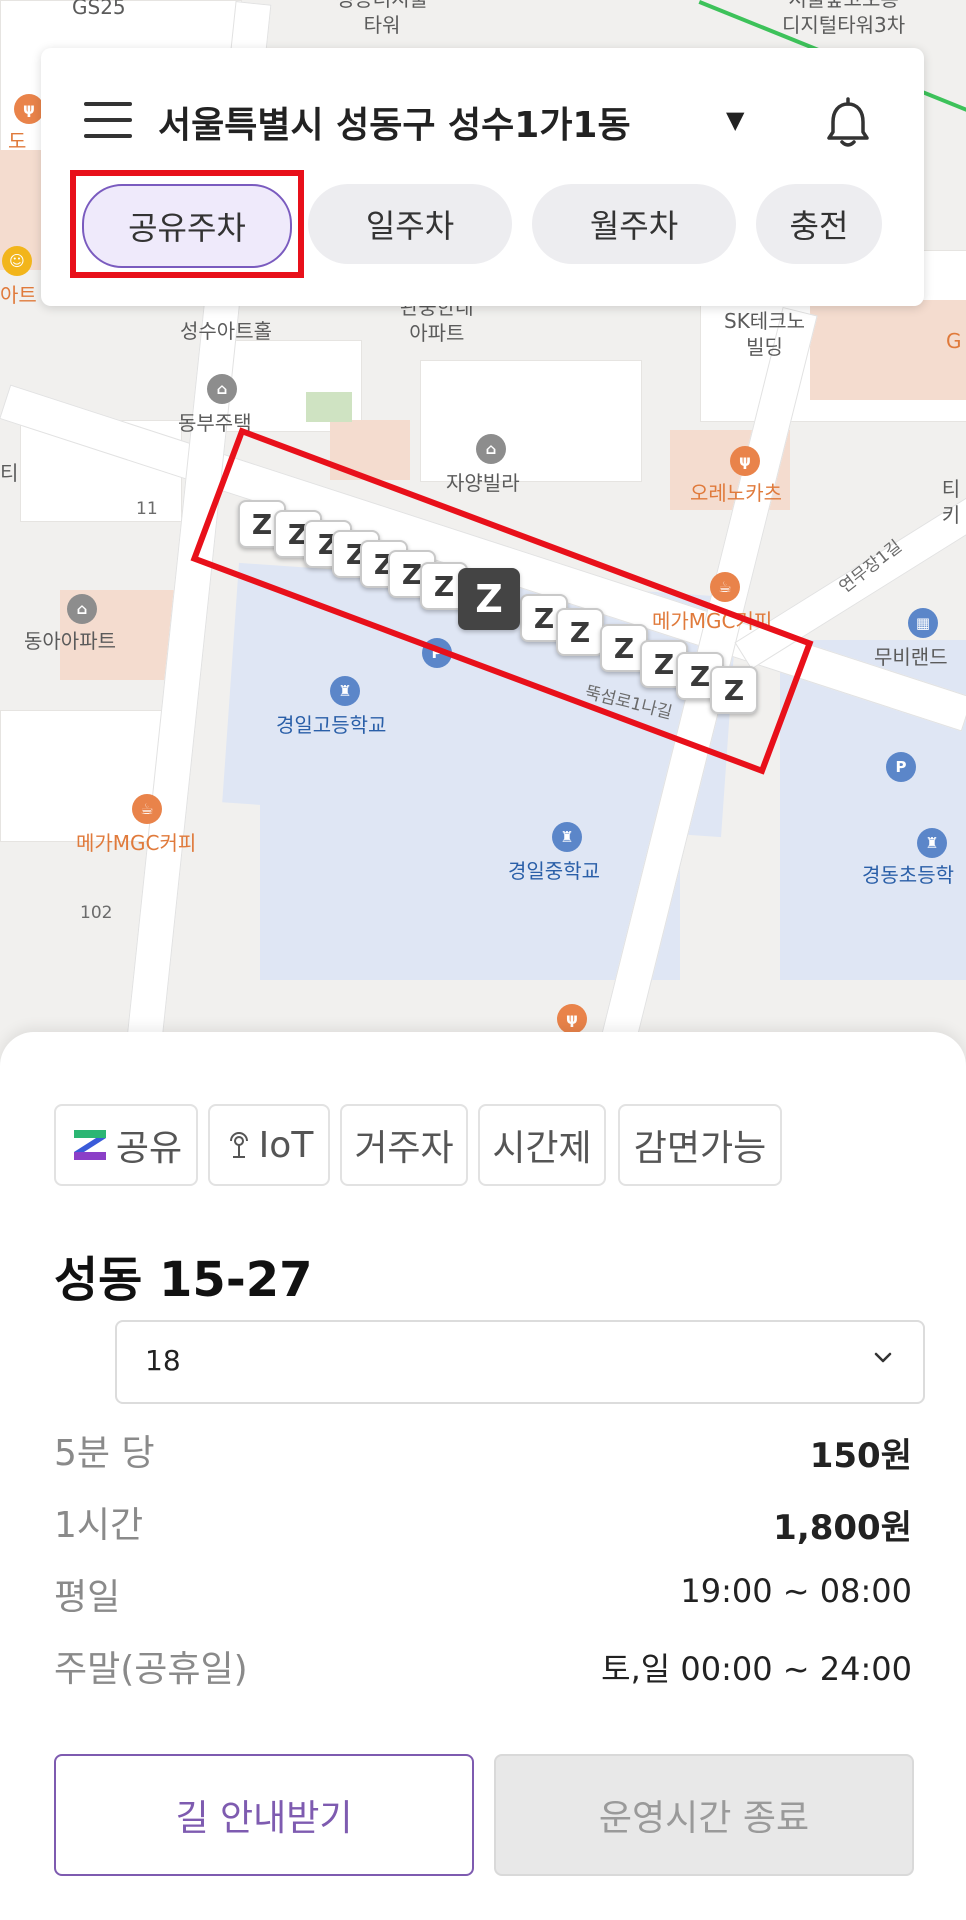  What do you see at coordinates (99, 1525) in the screenshot?
I see `rate-label-1hour: 1시간` at bounding box center [99, 1525].